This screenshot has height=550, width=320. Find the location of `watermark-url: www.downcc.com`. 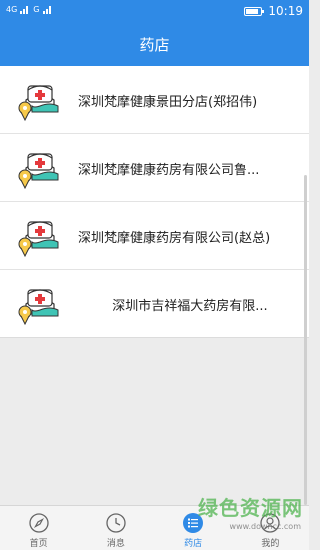

watermark-url: www.downcc.com is located at coordinates (265, 526).